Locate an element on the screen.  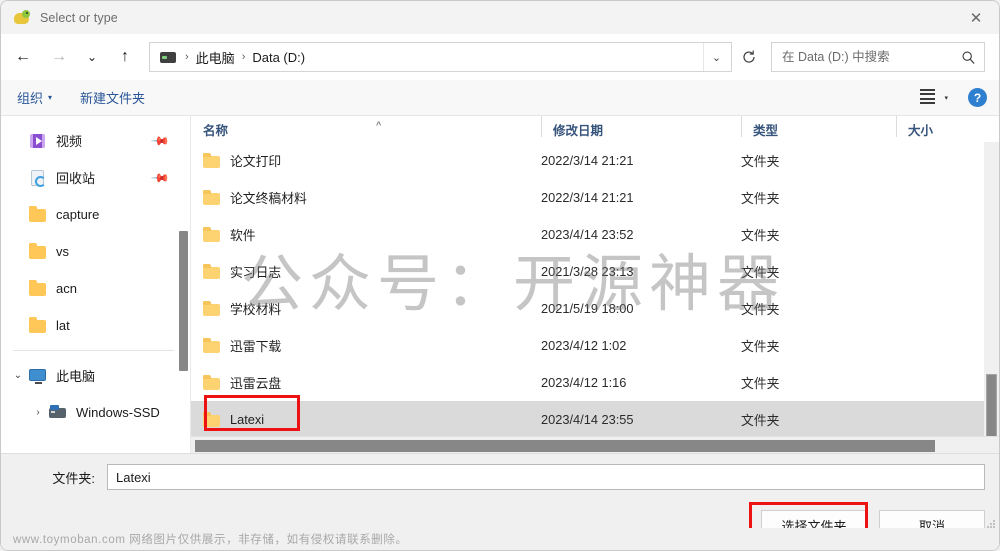
this-pc-icon is located at coordinates (38, 376).